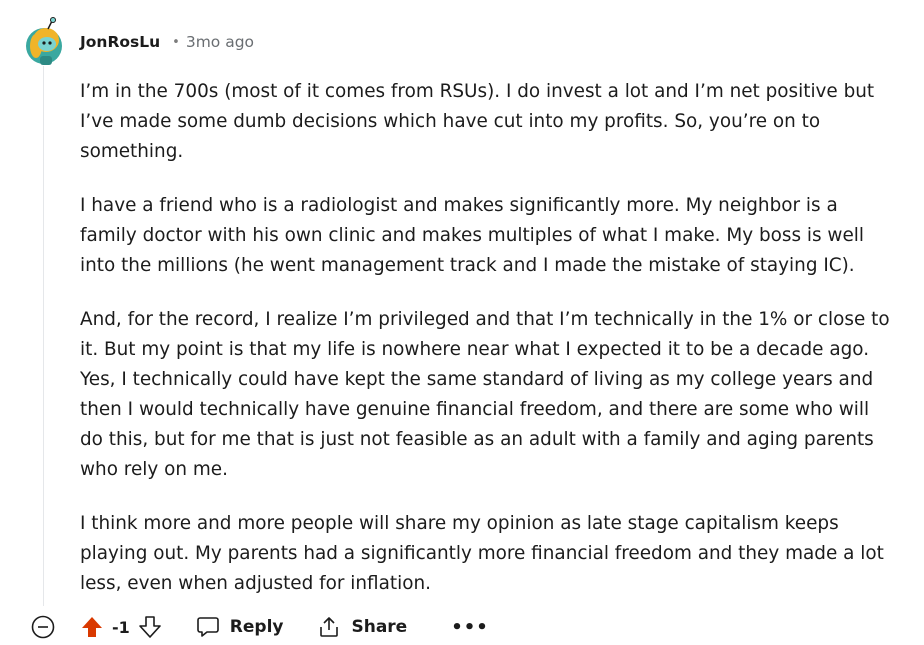 This screenshot has height=645, width=924. I want to click on vote-count: -1, so click(121, 627).